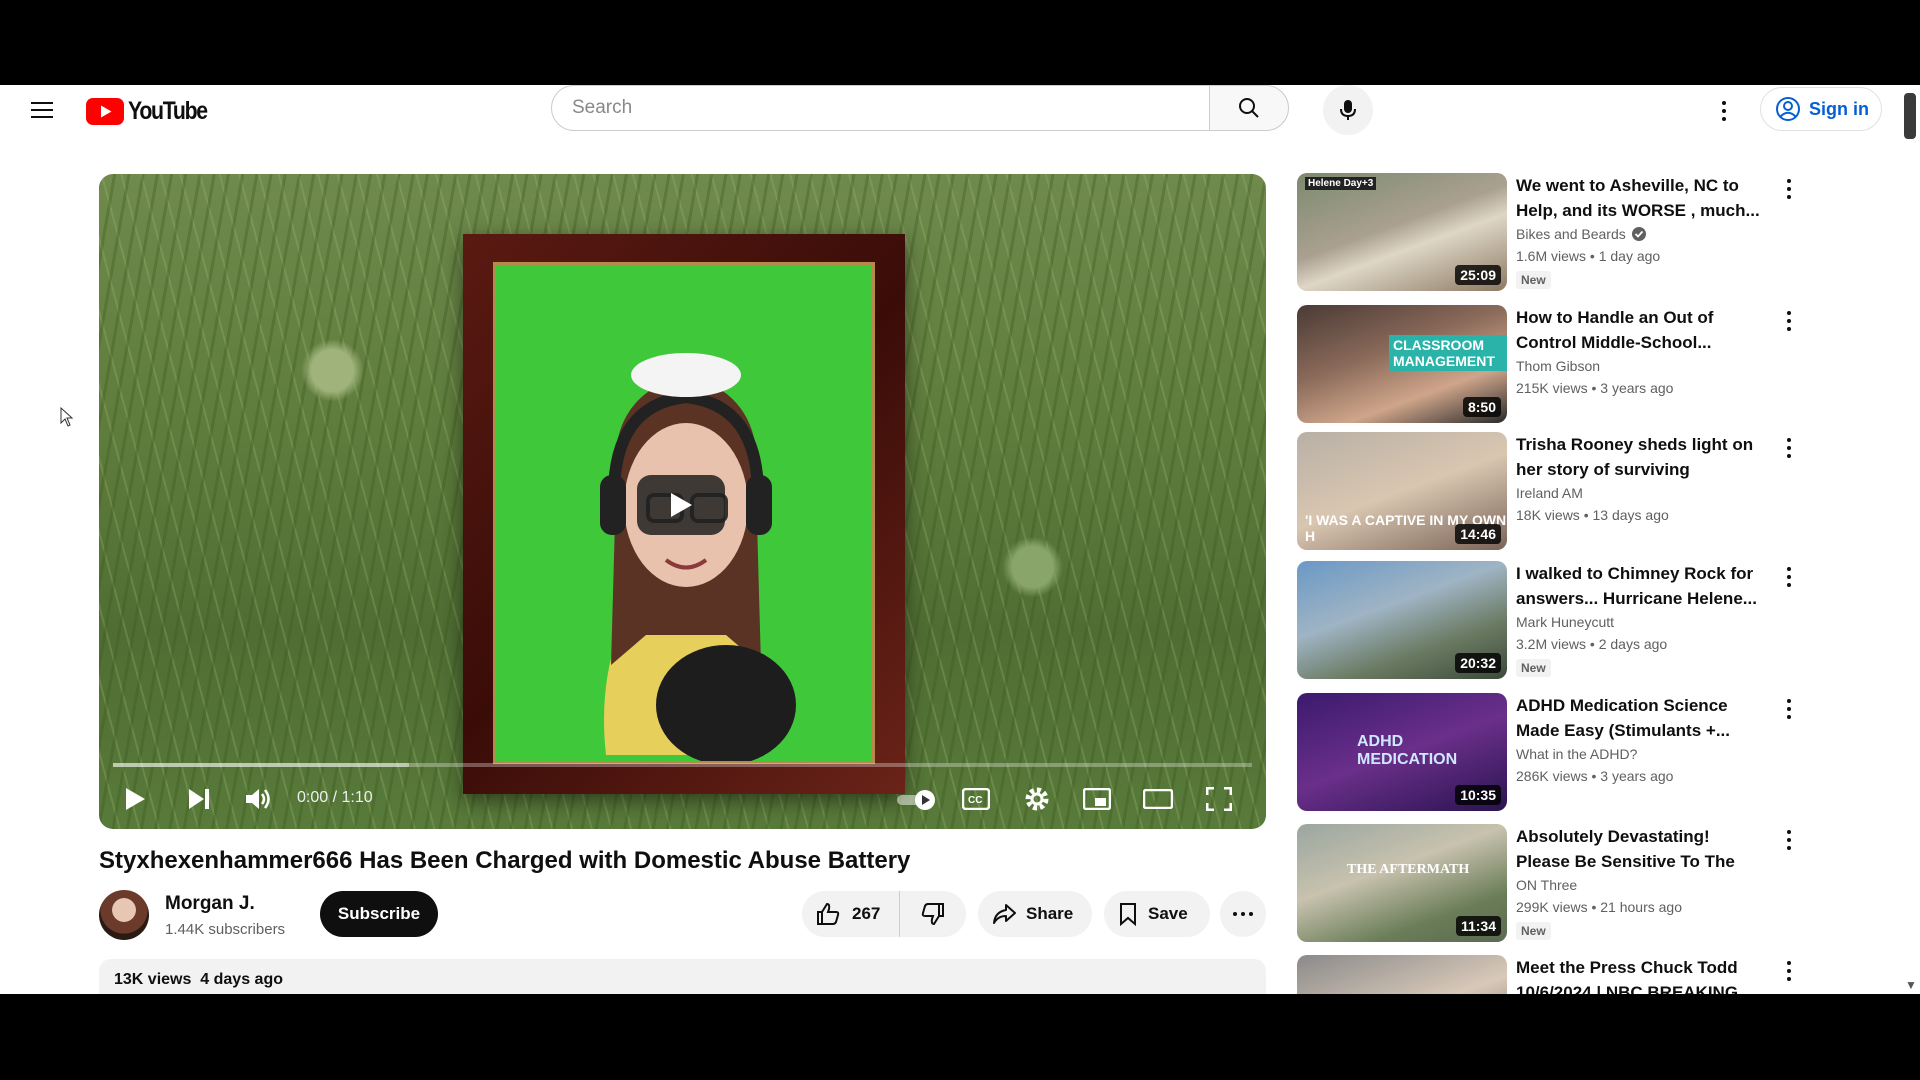 The width and height of the screenshot is (1920, 1080). Describe the element at coordinates (210, 904) in the screenshot. I see `channel-name: Morgan J.` at that location.